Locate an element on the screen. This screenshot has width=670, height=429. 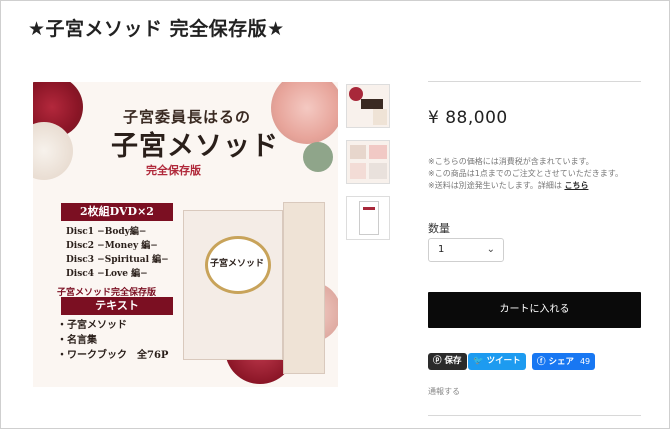
pinterest-save-button: ⓟ 保存 is located at coordinates (447, 361).